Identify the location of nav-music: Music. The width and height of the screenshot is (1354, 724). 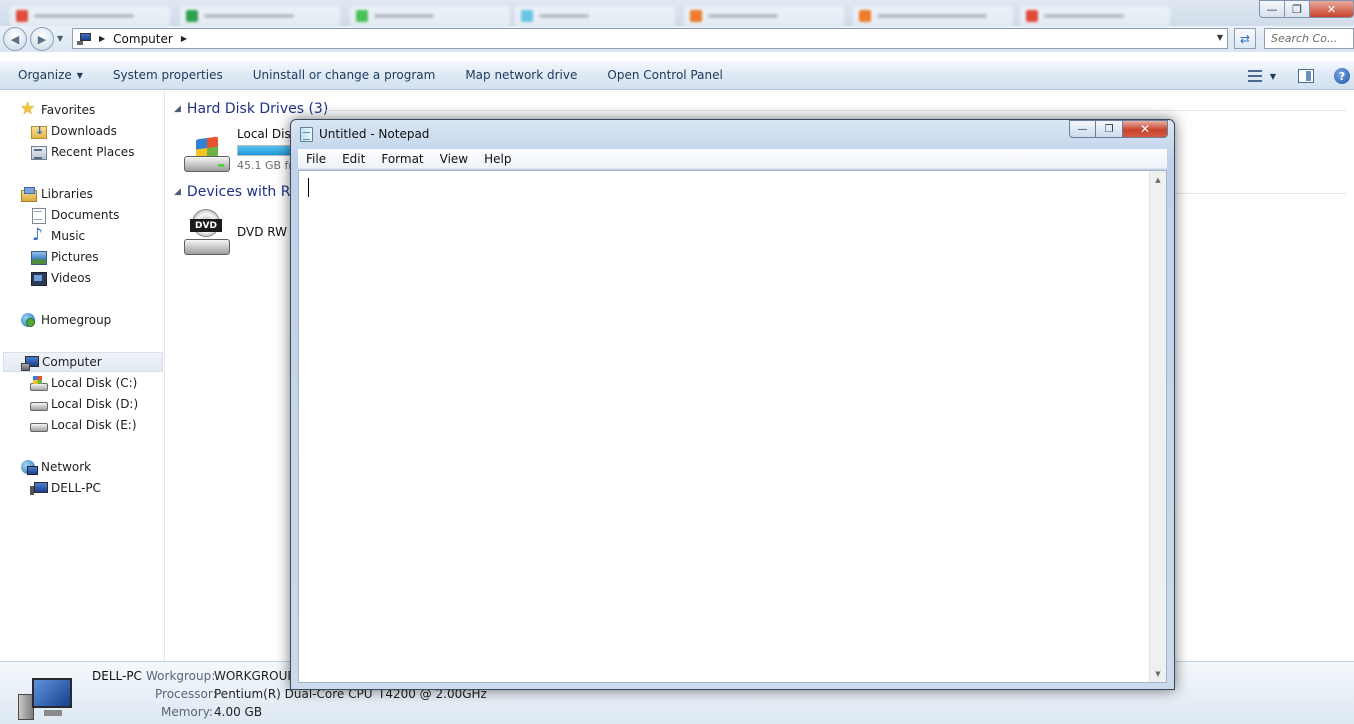
(82, 235).